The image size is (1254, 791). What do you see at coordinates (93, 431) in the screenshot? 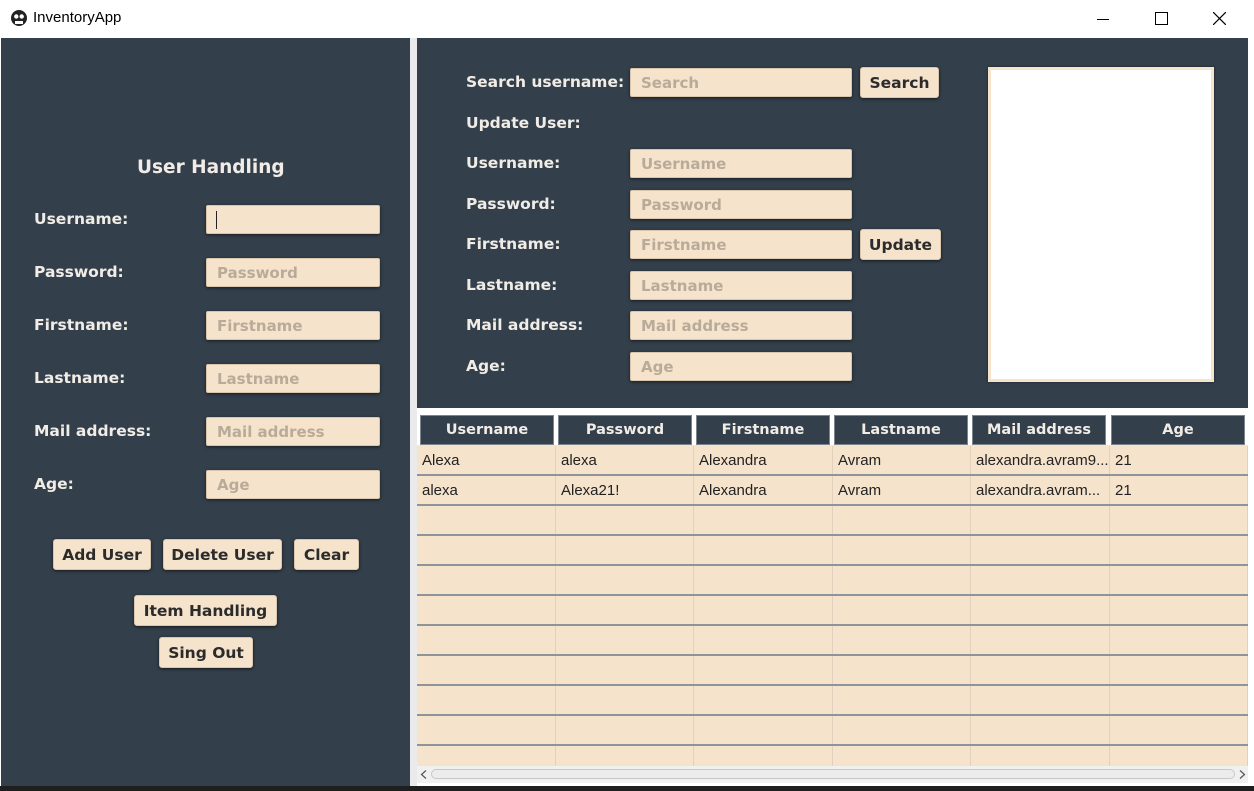
I see `mail-label: Mail address:` at bounding box center [93, 431].